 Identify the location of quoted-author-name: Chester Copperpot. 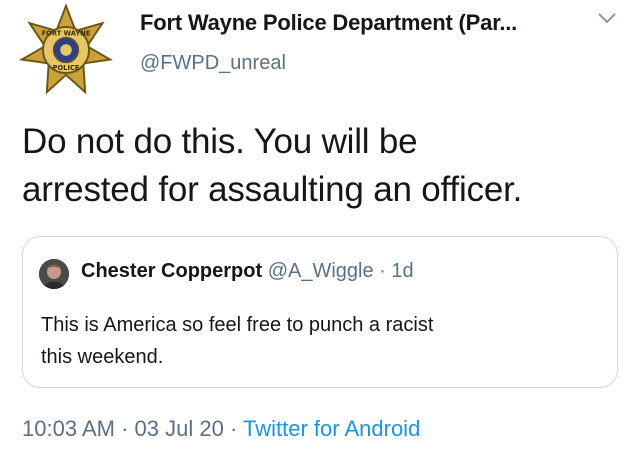
(171, 271).